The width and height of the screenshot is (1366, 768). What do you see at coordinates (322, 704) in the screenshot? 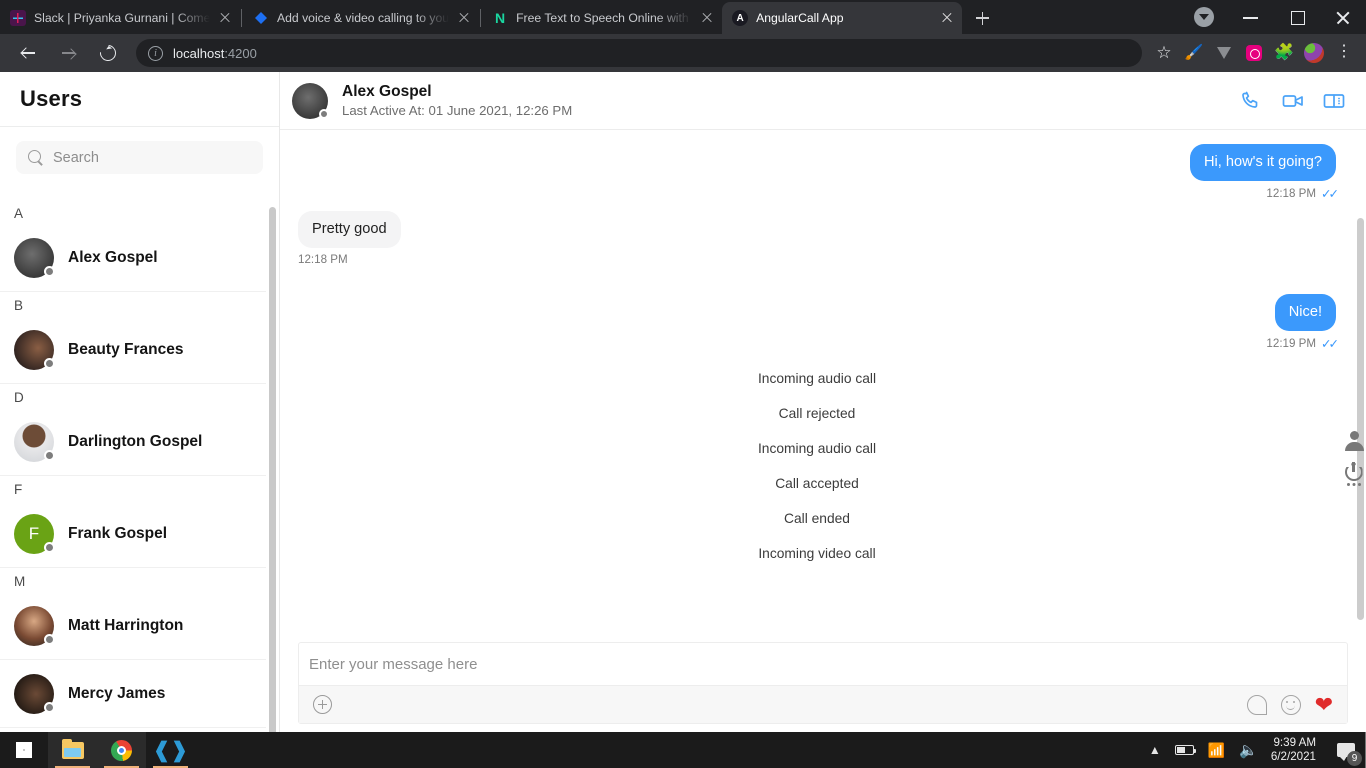
I see `attach-plus-icon` at bounding box center [322, 704].